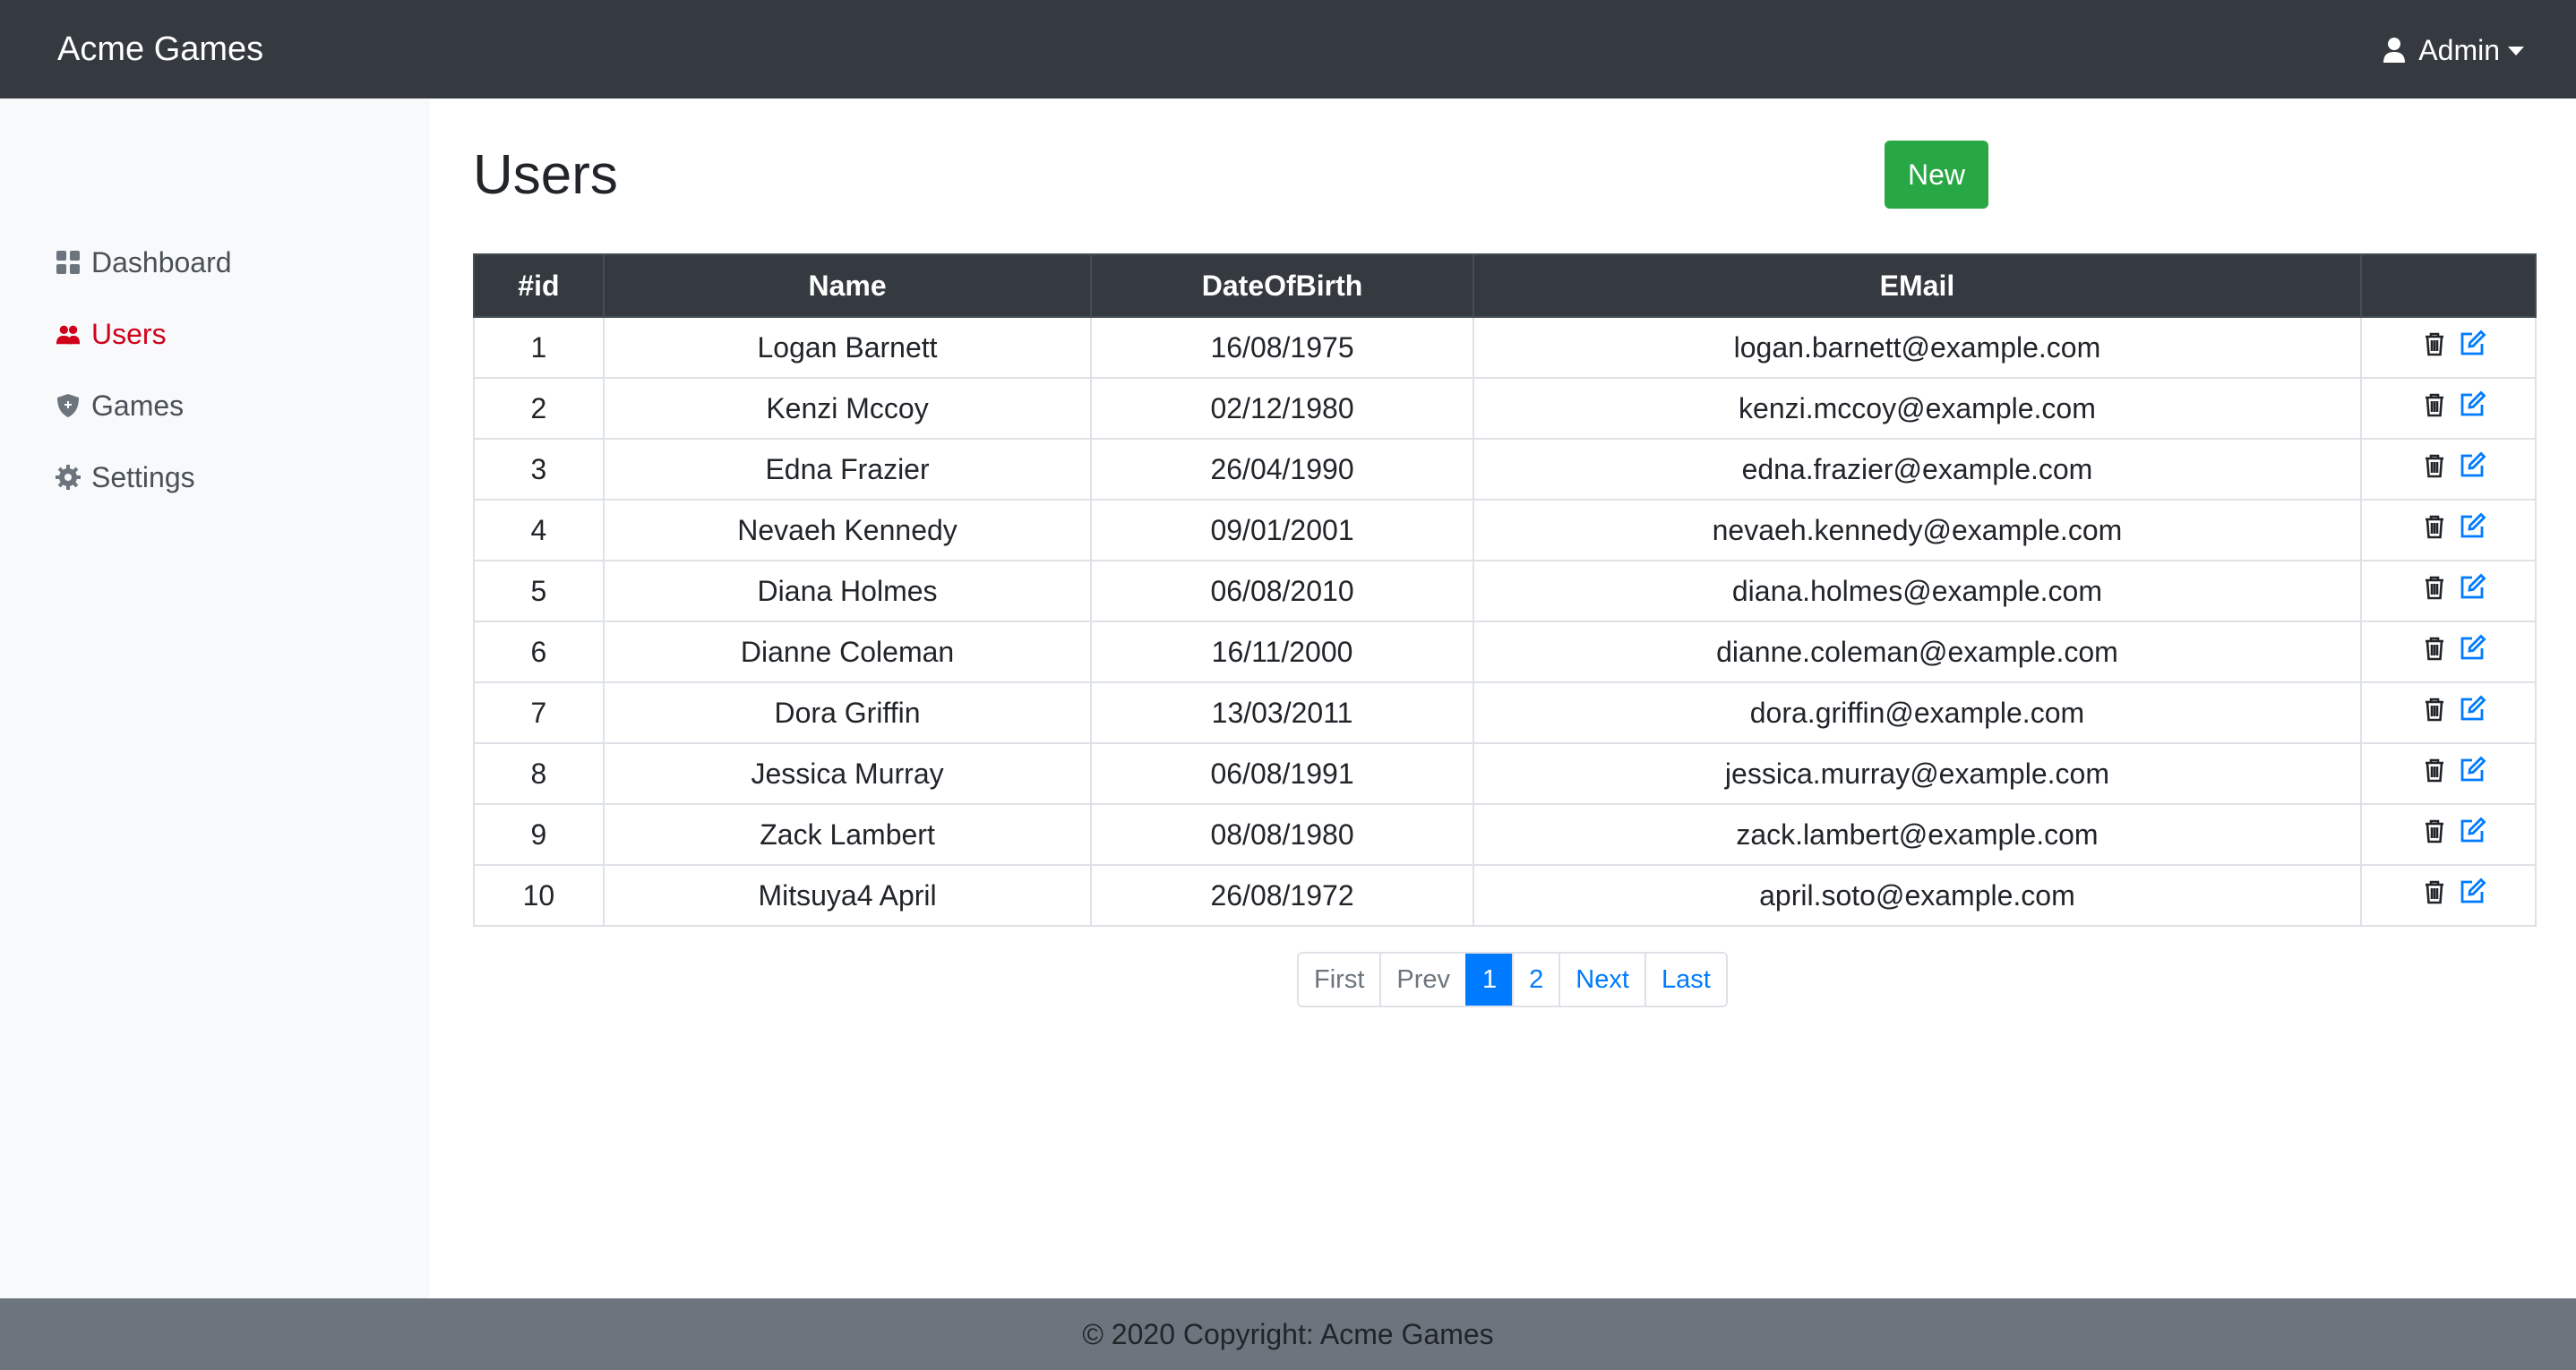  I want to click on user-menu-label: Admin, so click(2459, 50).